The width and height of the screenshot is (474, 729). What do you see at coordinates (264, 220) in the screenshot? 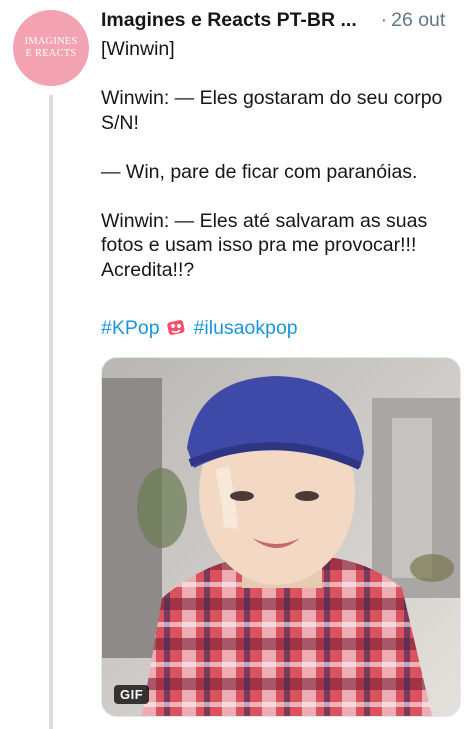
I see `tweet-line: Winwin: — Eles até salvaram as suas` at bounding box center [264, 220].